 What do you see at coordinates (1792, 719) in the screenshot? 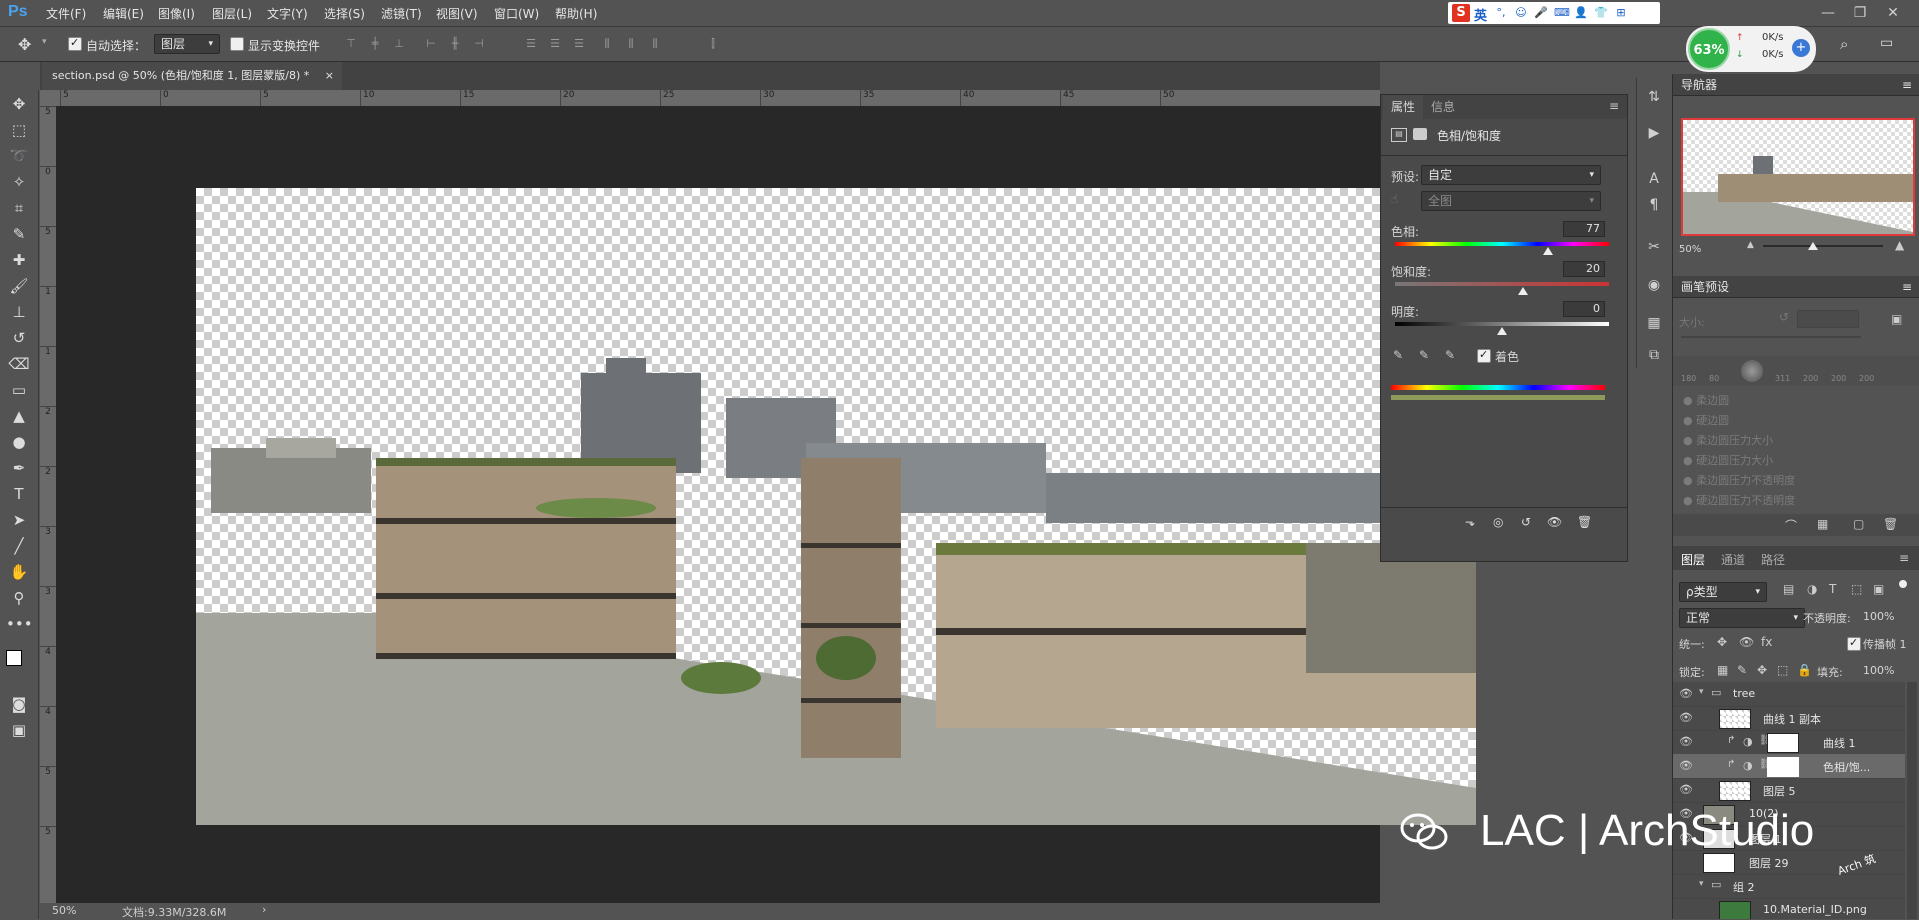
I see `layer-name: 曲线 1 副本` at bounding box center [1792, 719].